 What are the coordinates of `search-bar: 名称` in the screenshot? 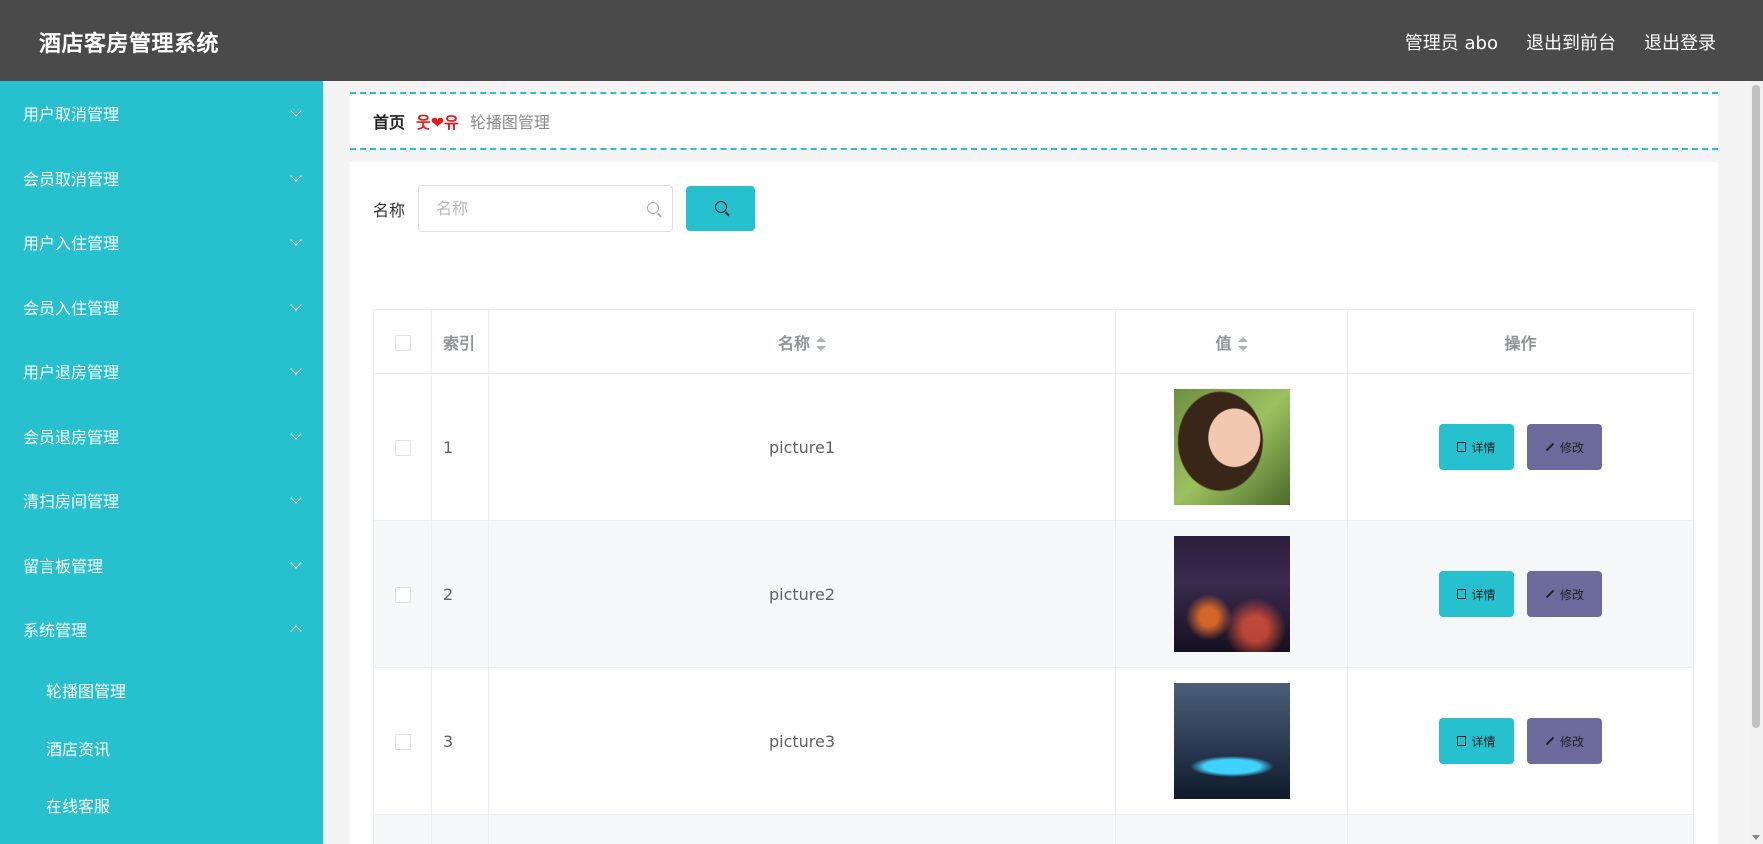 It's located at (564, 208).